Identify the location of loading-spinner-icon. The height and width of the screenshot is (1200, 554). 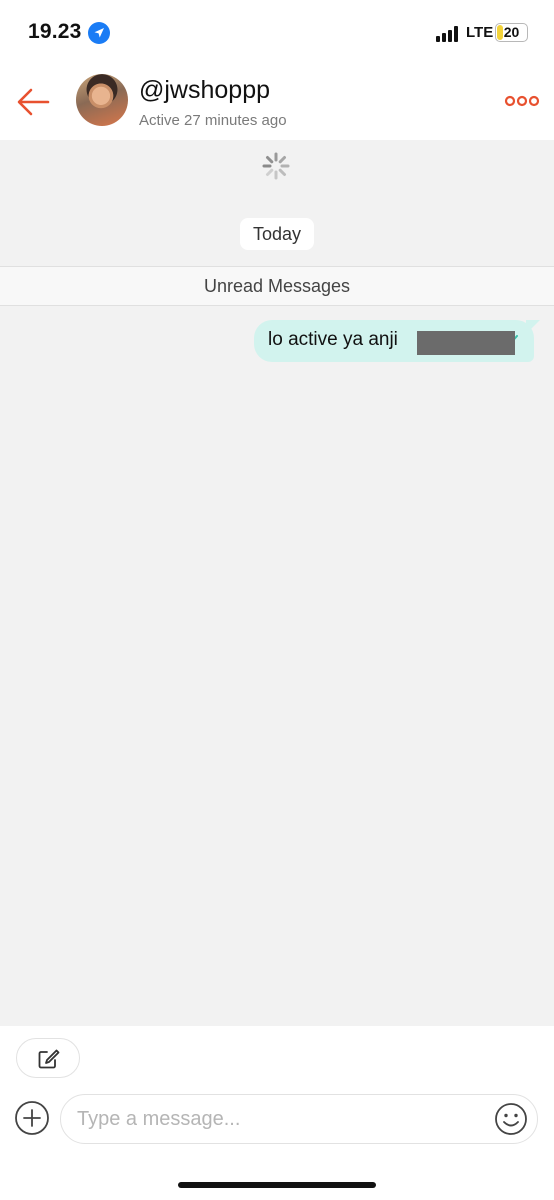
(276, 166).